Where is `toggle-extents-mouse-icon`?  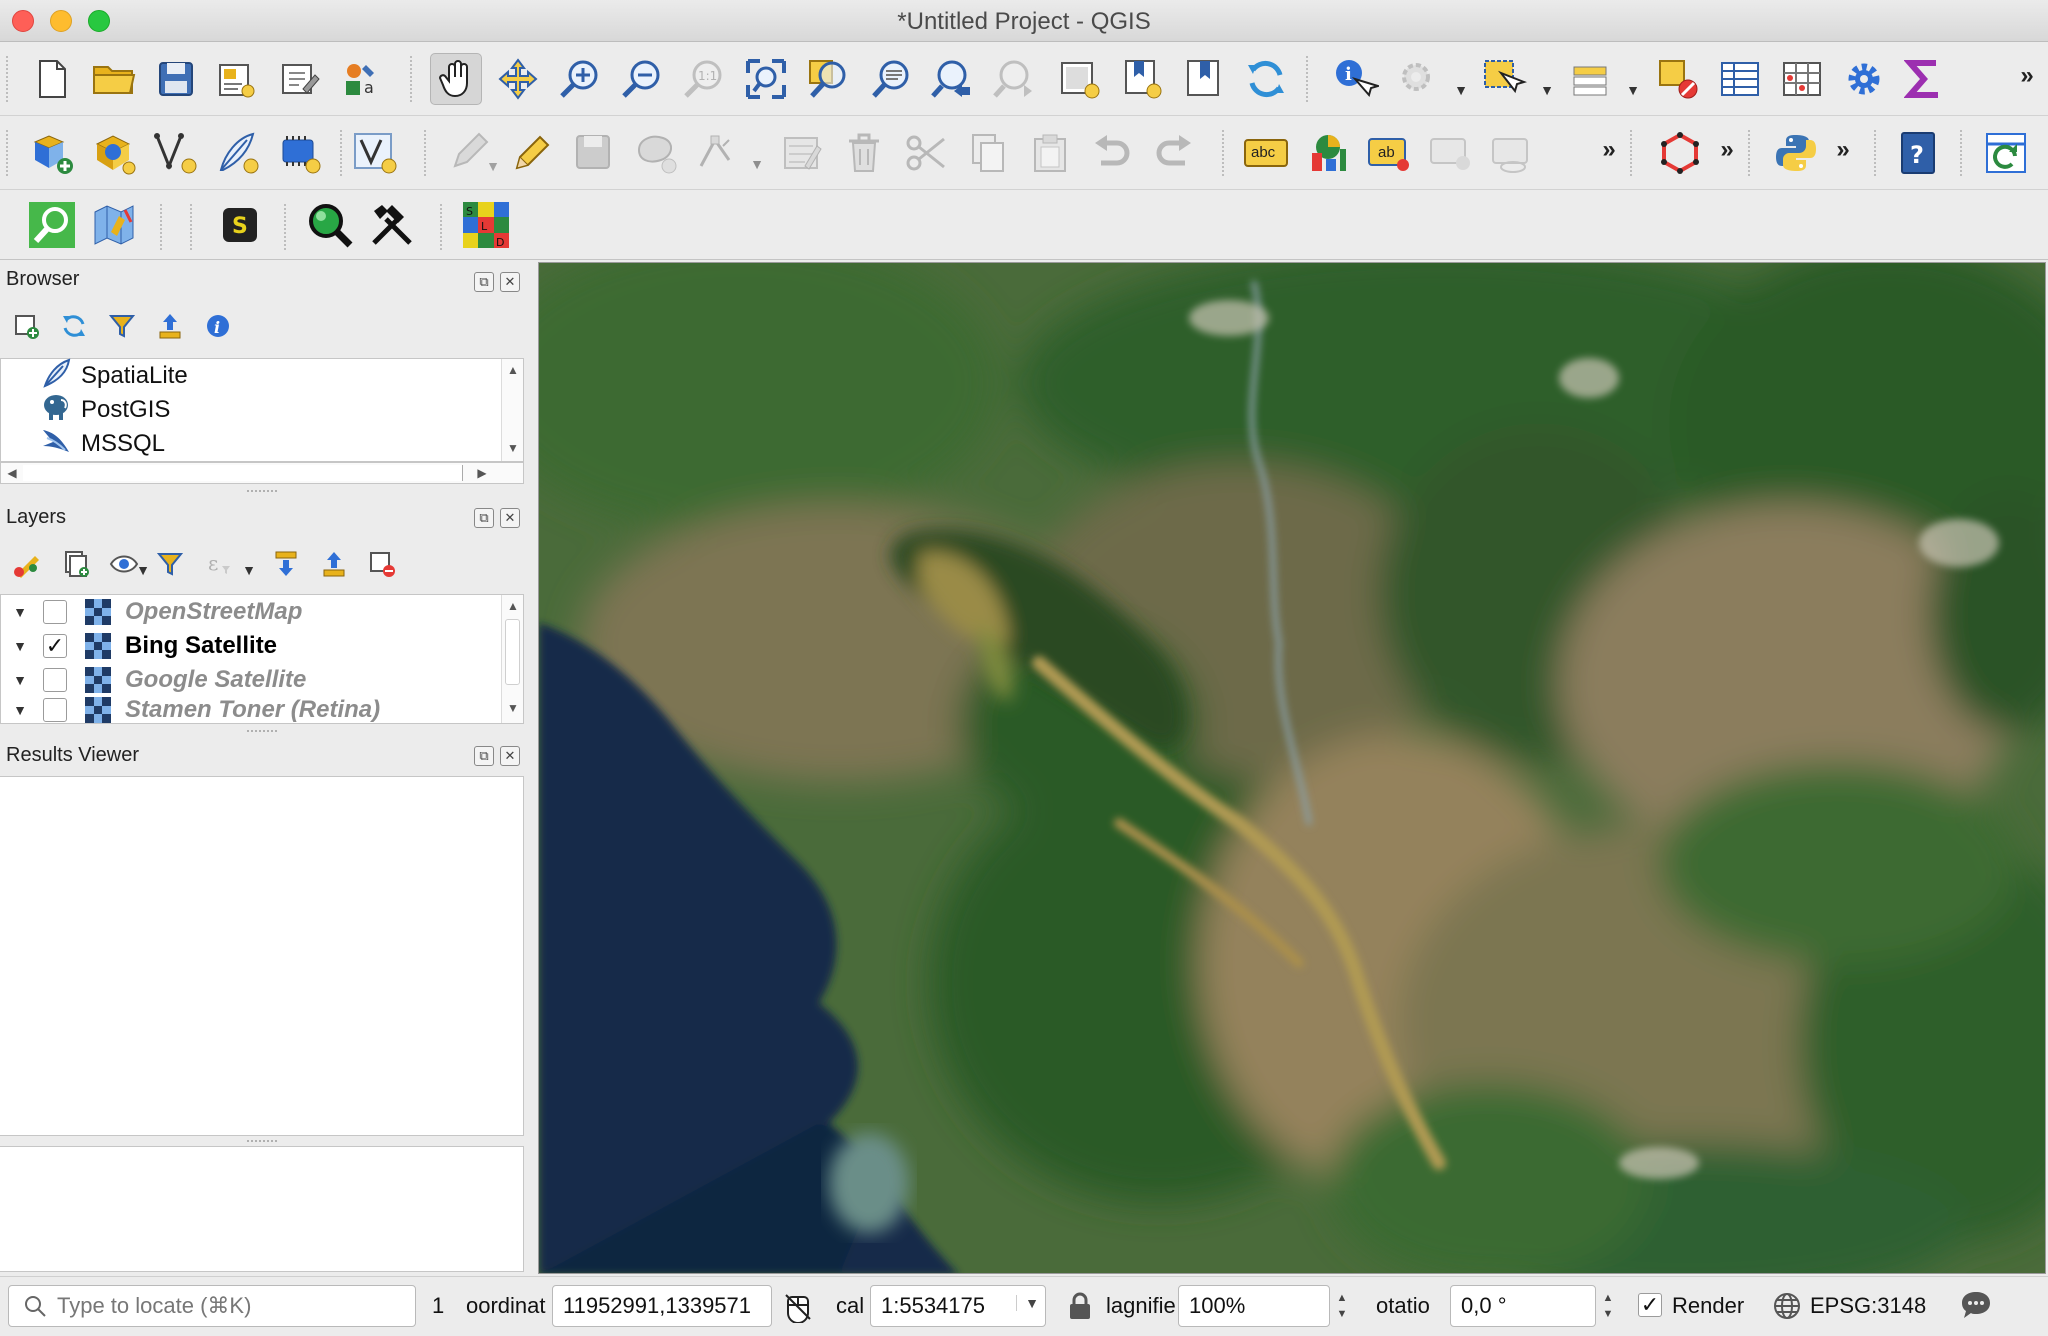
toggle-extents-mouse-icon is located at coordinates (798, 1307).